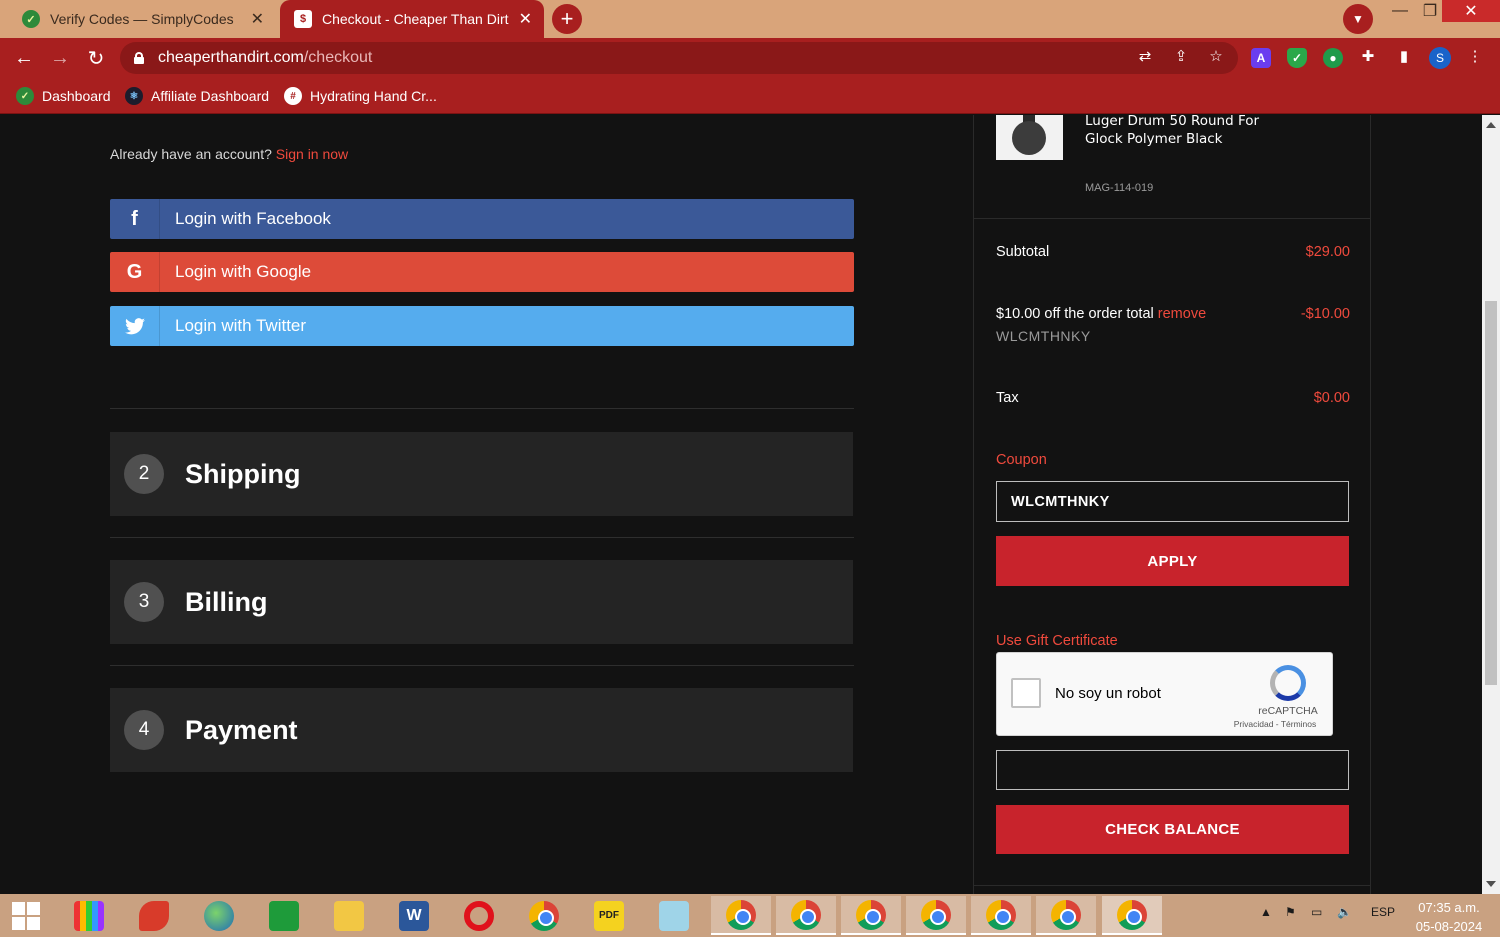  I want to click on windows-taskbar: W PDF ▲ ⚑ ▭ 🔈 ESP 07:35 a.m. 05-08-2024, so click(750, 915).